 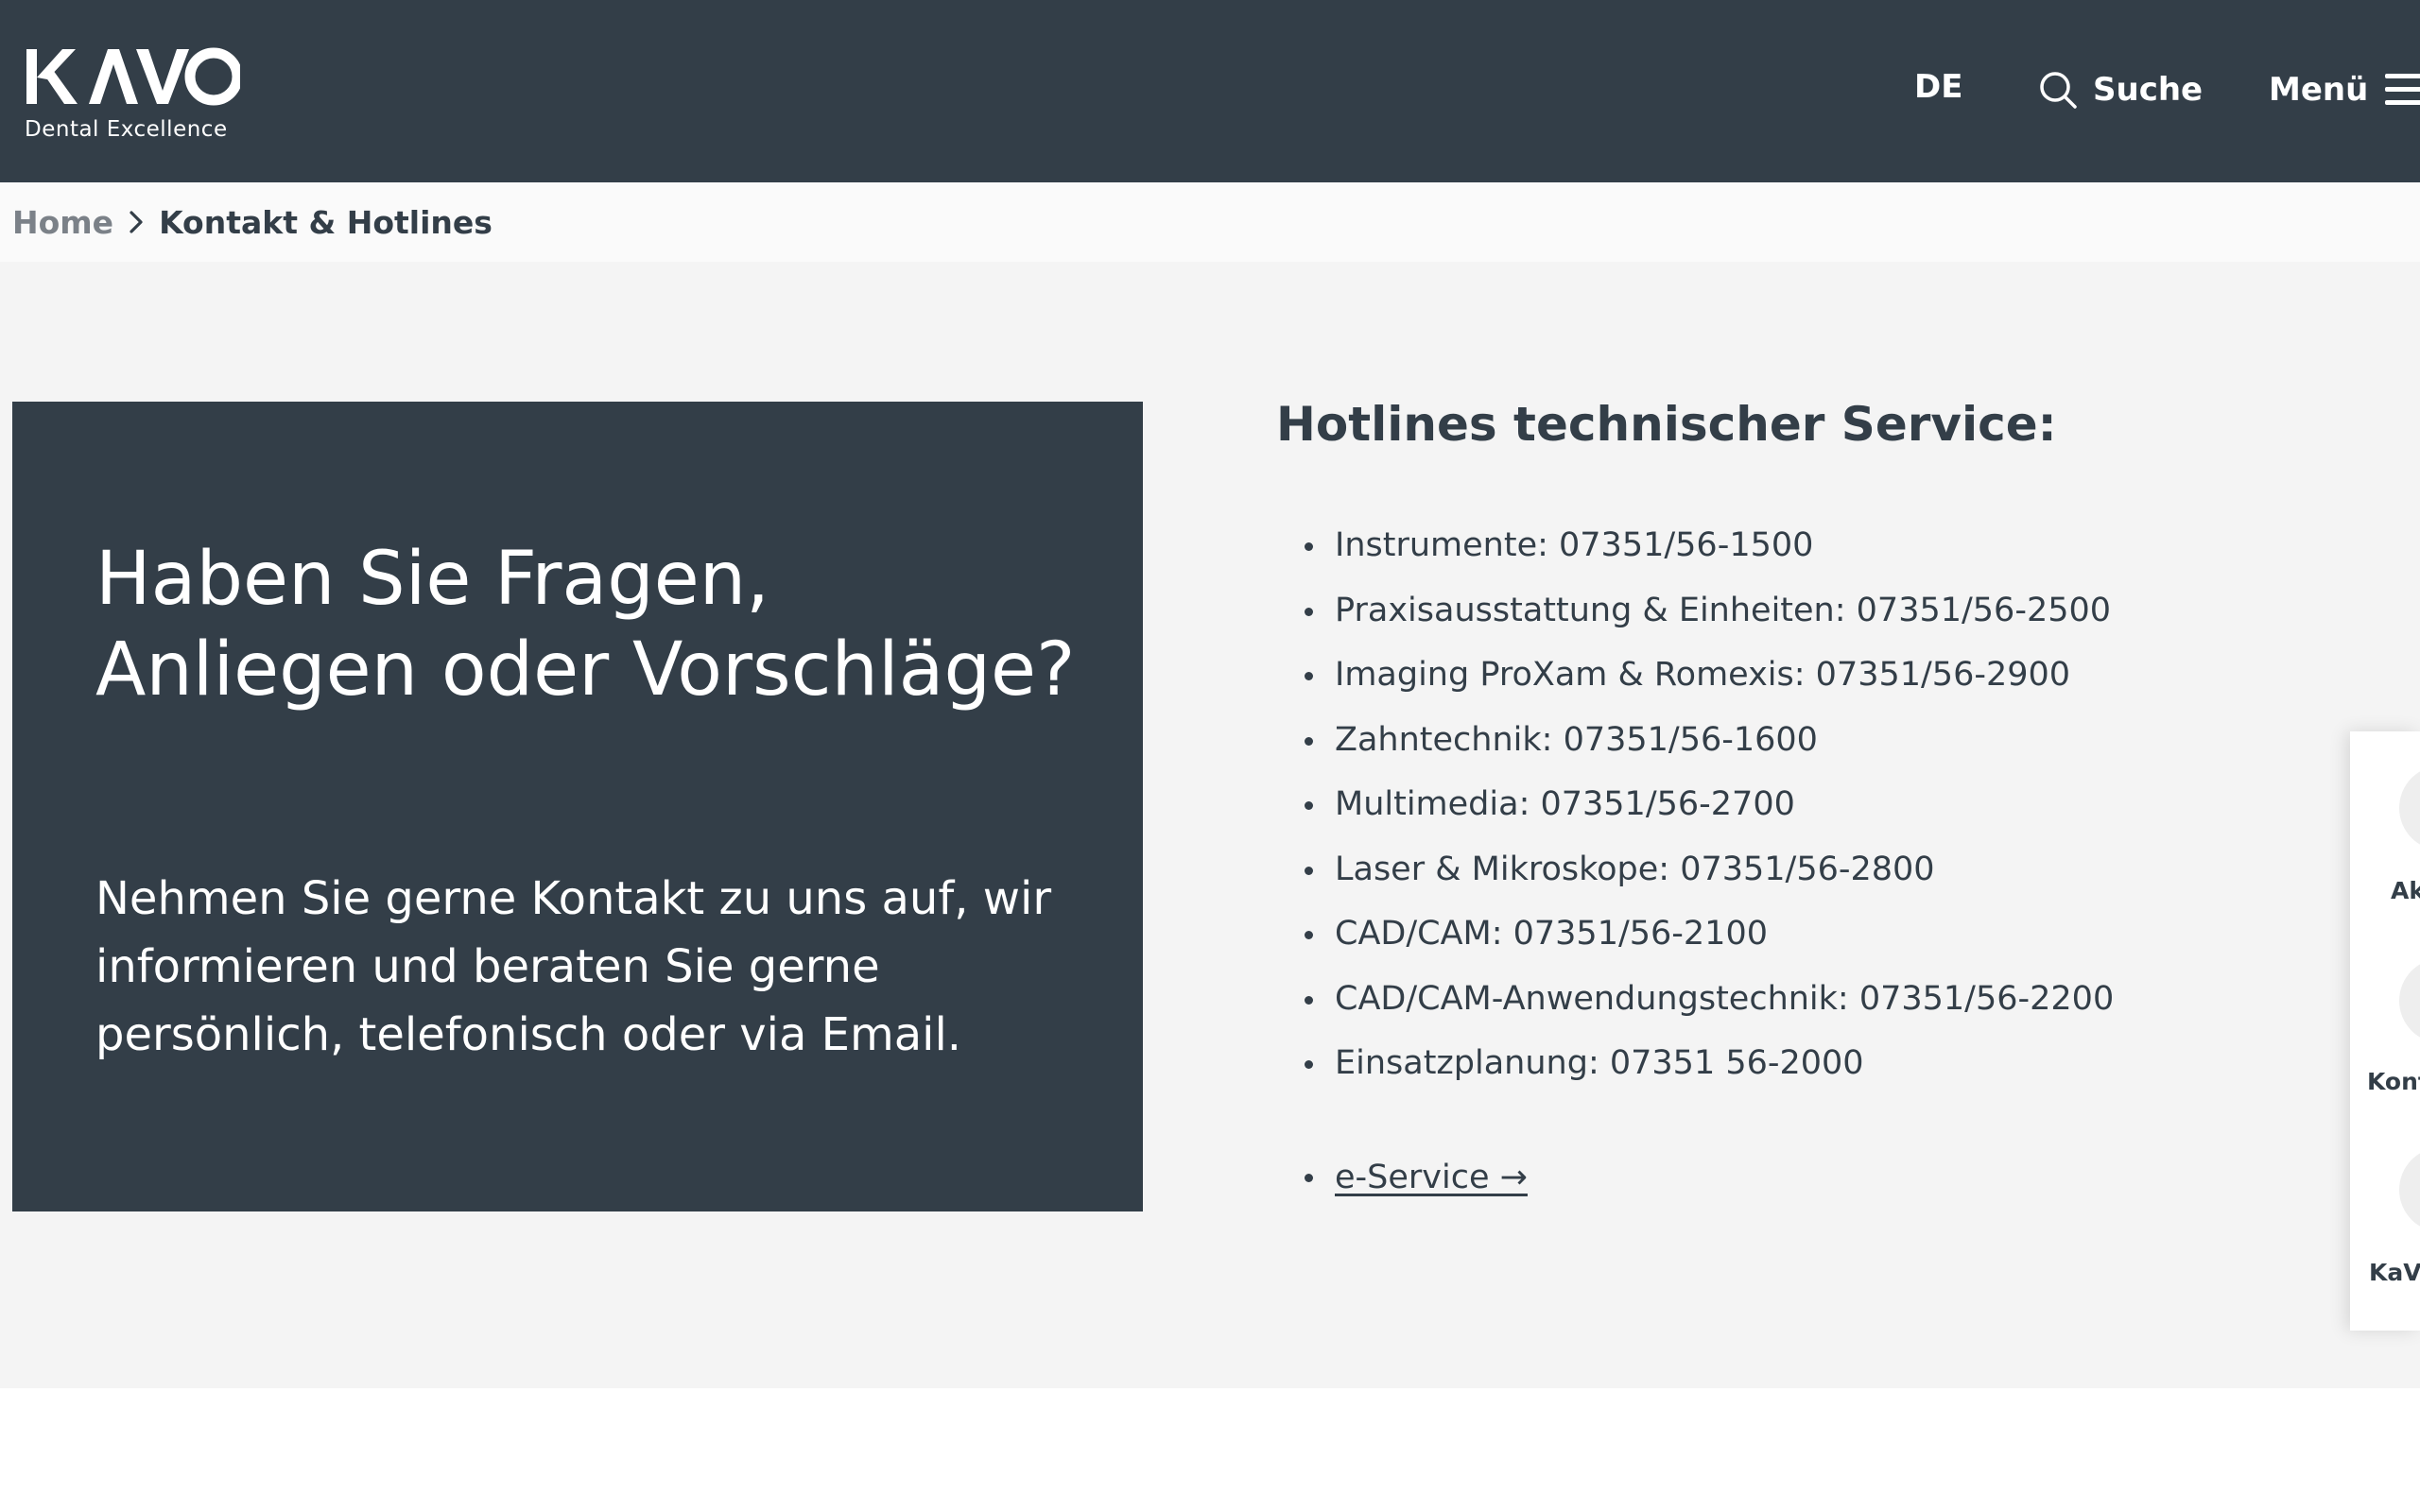 I want to click on breadcrumb-home-link: Home, so click(x=63, y=222).